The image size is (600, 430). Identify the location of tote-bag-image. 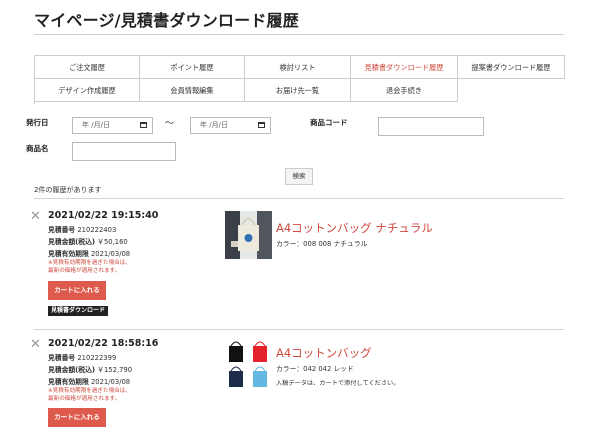
(248, 235).